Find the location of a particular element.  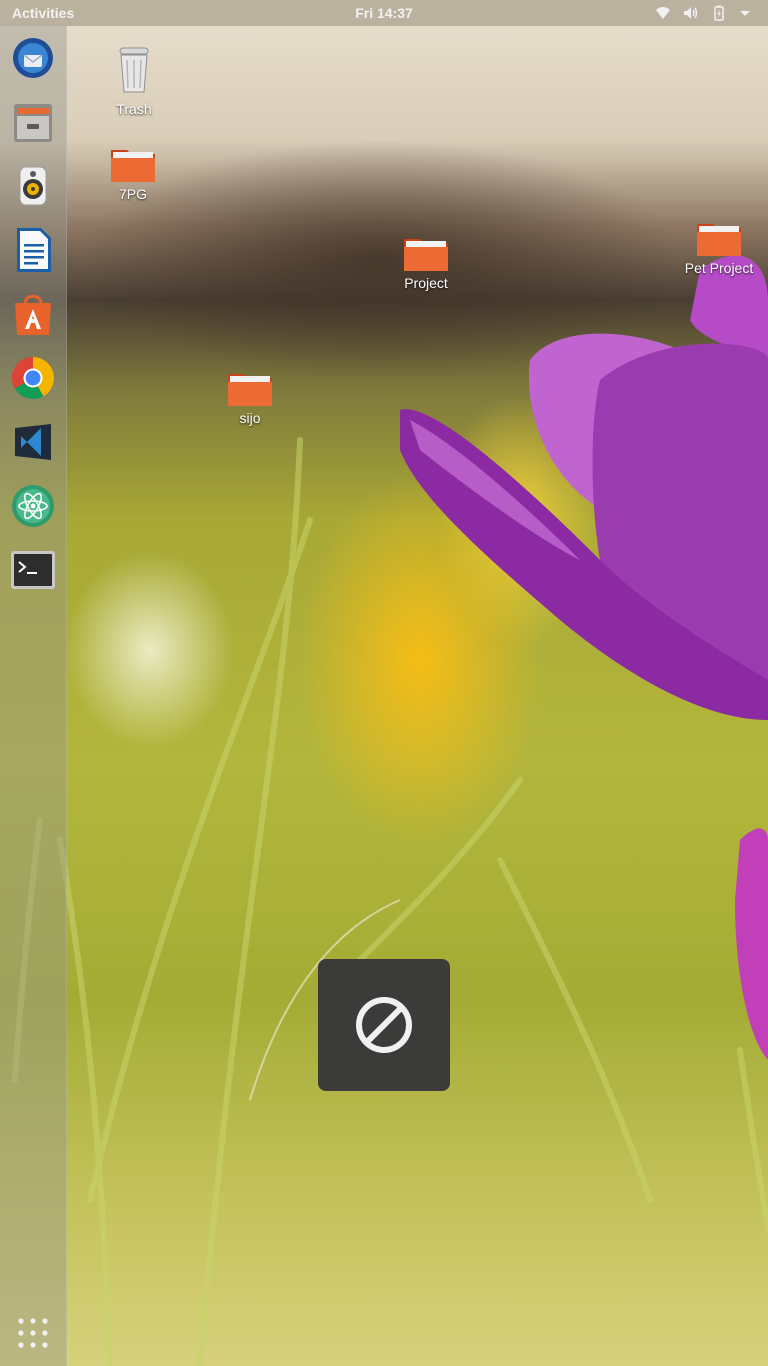

desktop-icon-trash: Trash is located at coordinates (134, 81).